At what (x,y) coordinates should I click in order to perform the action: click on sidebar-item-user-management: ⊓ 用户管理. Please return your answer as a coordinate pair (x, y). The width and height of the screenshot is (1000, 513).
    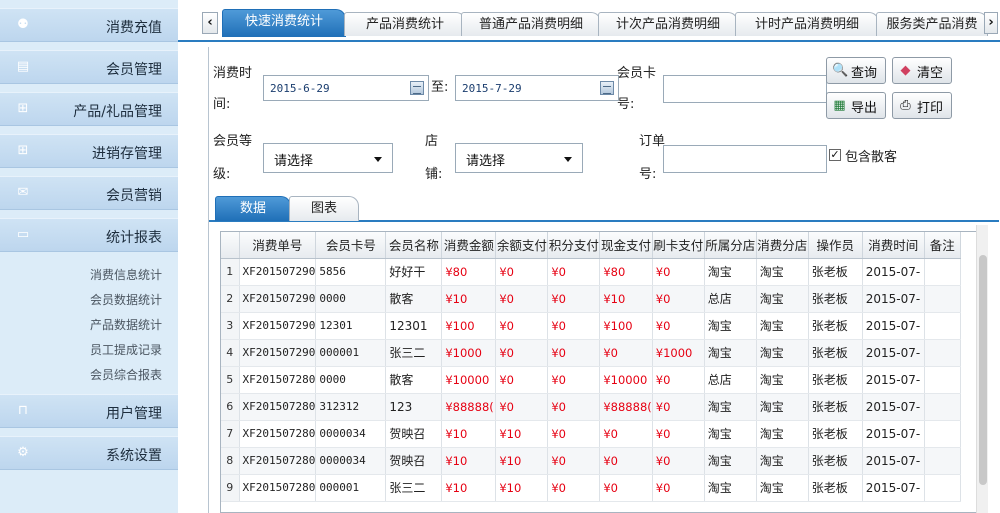
    Looking at the image, I should click on (89, 411).